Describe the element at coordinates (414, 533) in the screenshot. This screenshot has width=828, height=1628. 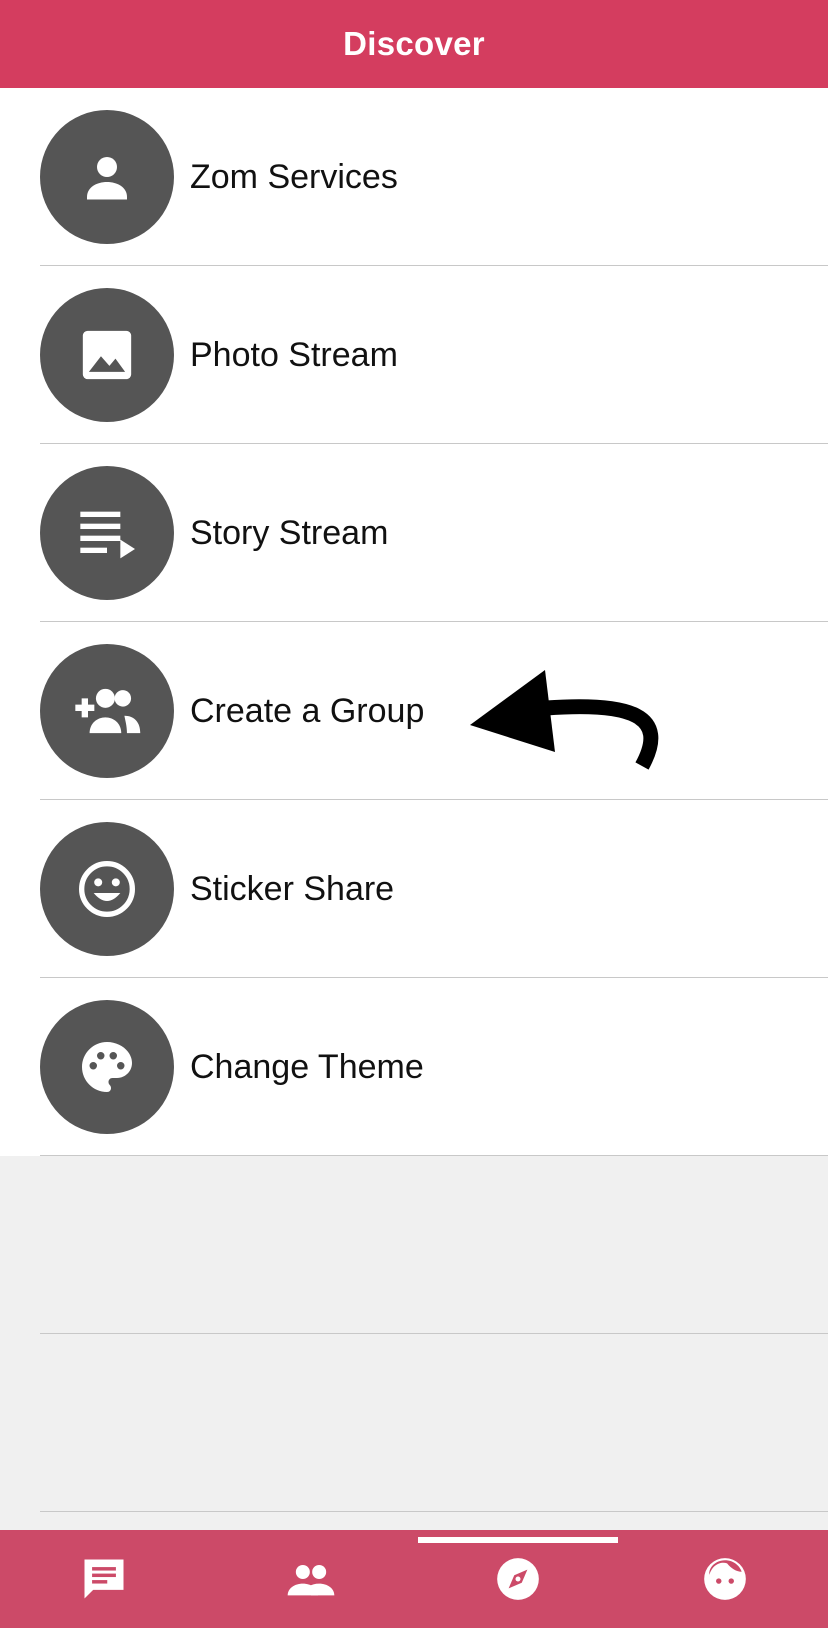
I see `list-item-story-stream: Story Stream` at that location.